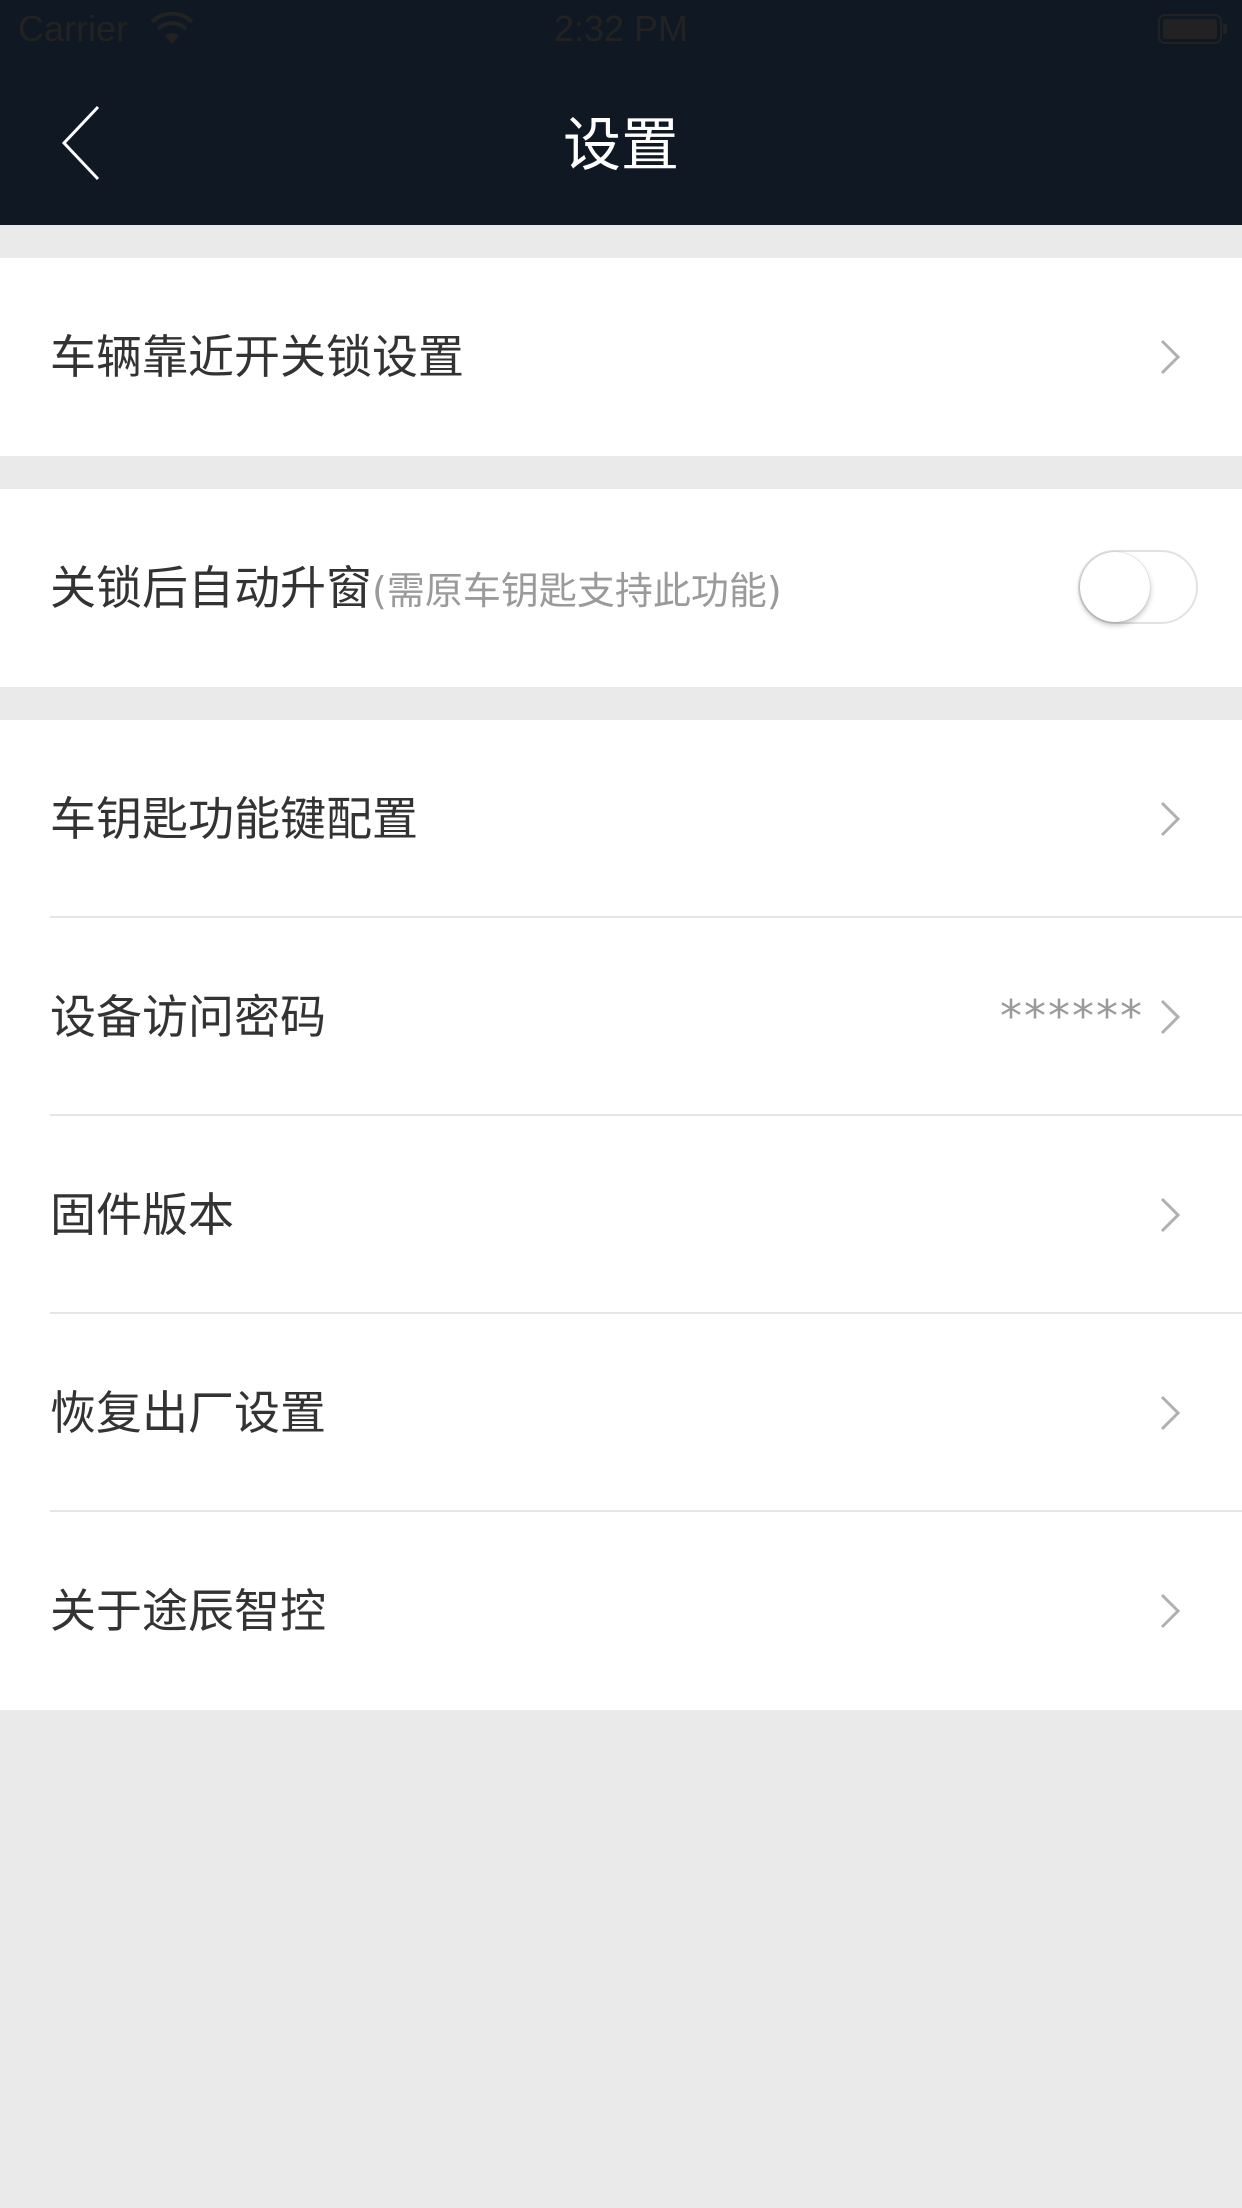 This screenshot has width=1242, height=2208. Describe the element at coordinates (257, 357) in the screenshot. I see `row-label: 车辆靠近开关锁设置` at that location.